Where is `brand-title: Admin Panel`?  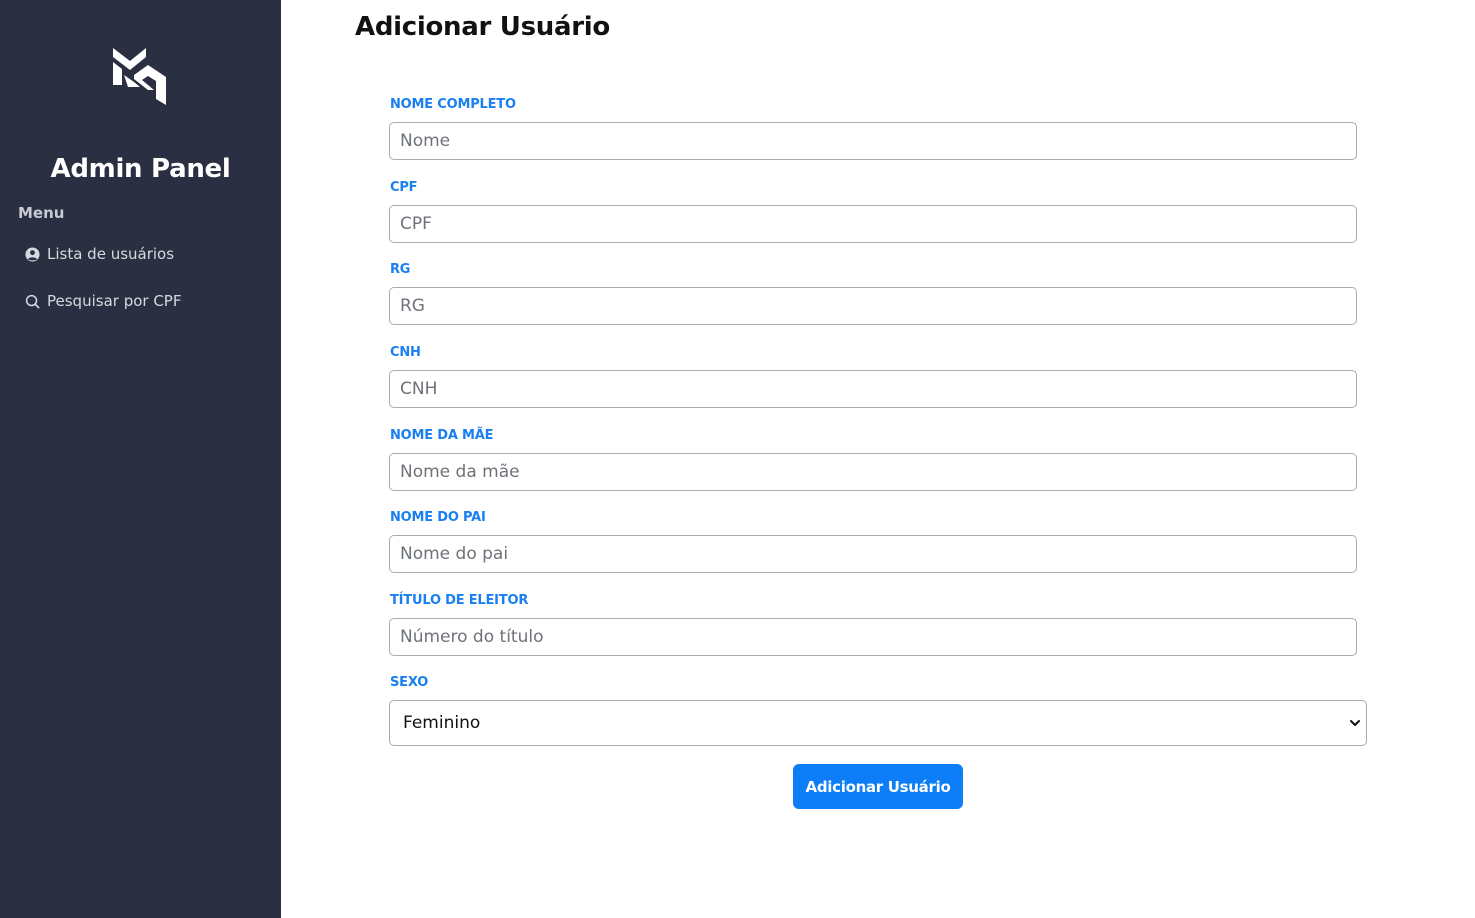 brand-title: Admin Panel is located at coordinates (140, 169).